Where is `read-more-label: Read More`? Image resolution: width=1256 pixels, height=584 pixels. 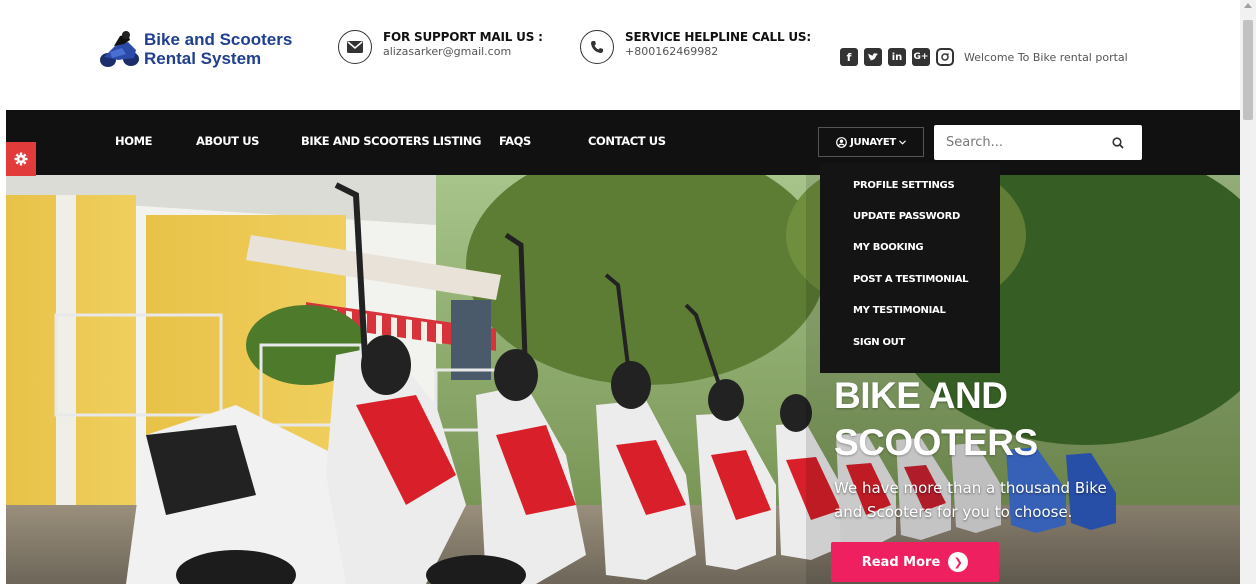
read-more-label: Read More is located at coordinates (901, 562).